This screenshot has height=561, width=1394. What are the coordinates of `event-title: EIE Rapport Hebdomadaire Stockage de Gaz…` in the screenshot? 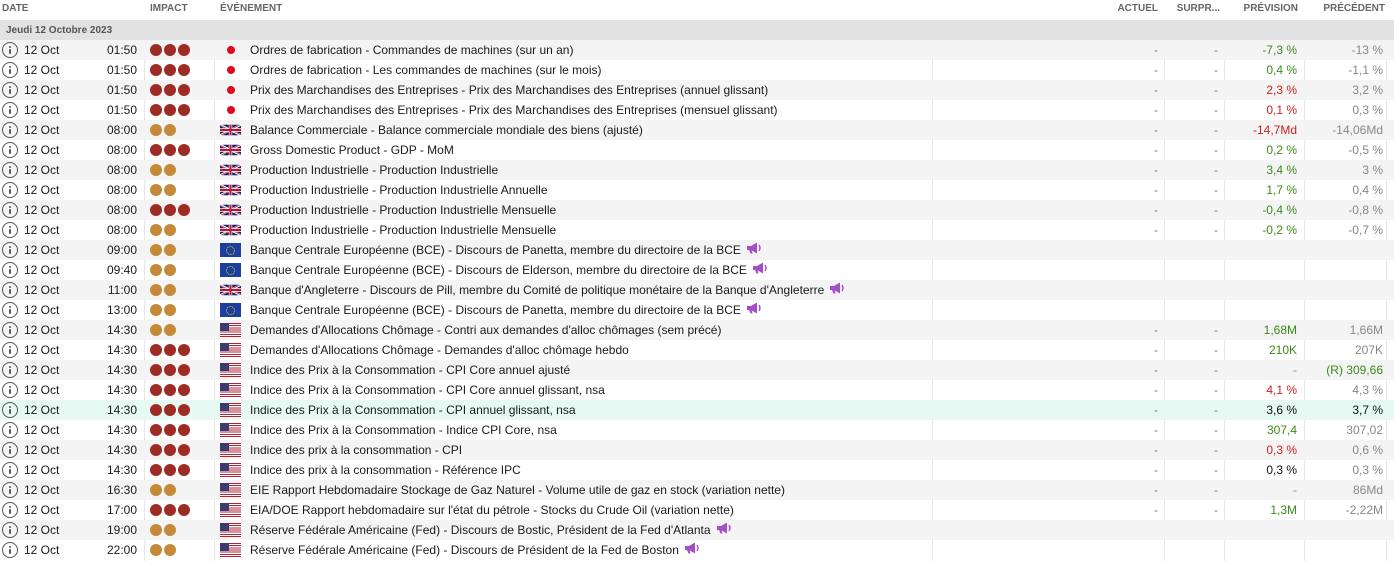 It's located at (517, 490).